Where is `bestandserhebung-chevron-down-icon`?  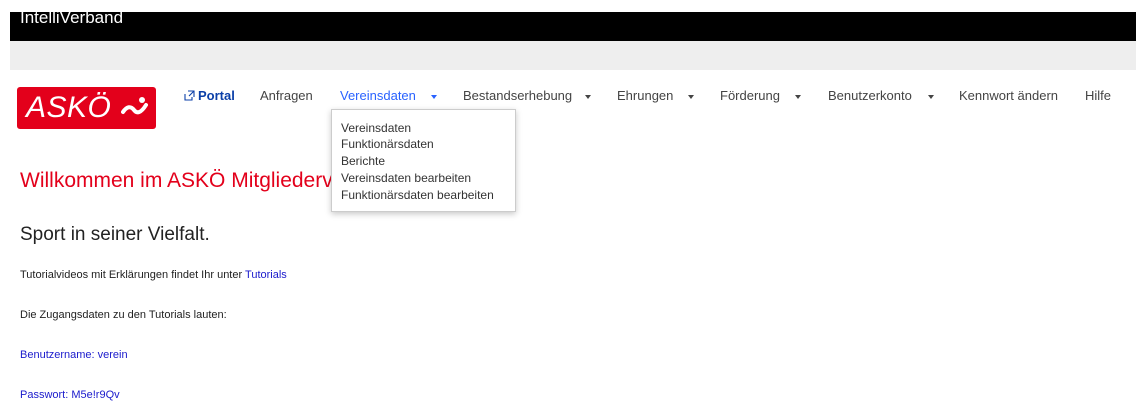
bestandserhebung-chevron-down-icon is located at coordinates (588, 97).